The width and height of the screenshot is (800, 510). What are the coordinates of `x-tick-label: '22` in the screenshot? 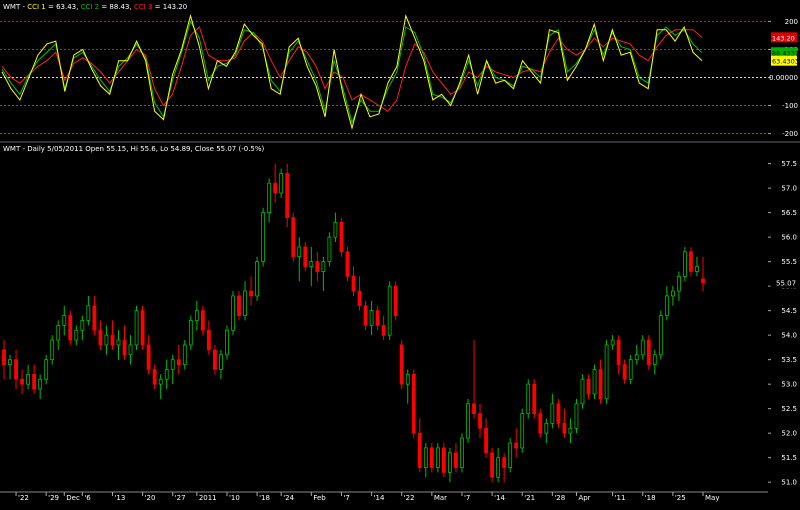 It's located at (409, 498).